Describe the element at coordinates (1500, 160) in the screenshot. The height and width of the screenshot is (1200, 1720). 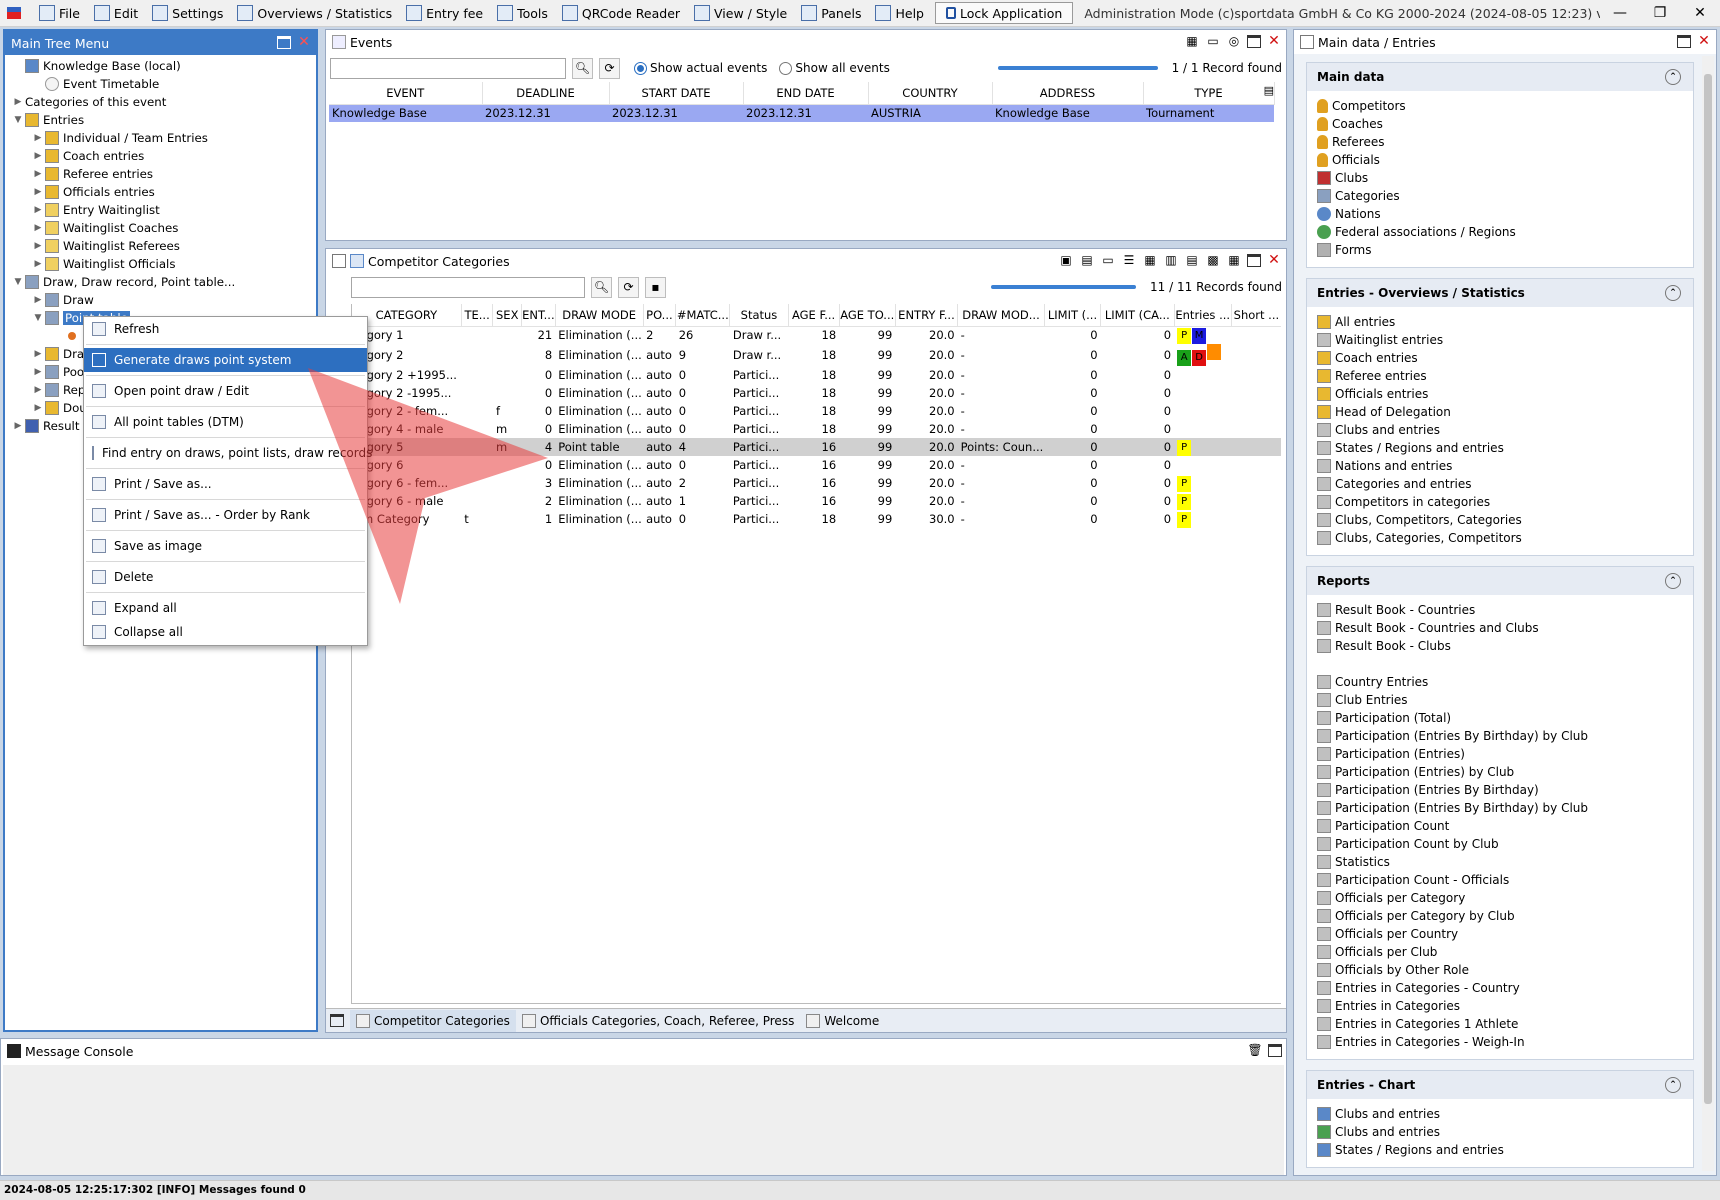
I see `link-item: Officials` at that location.